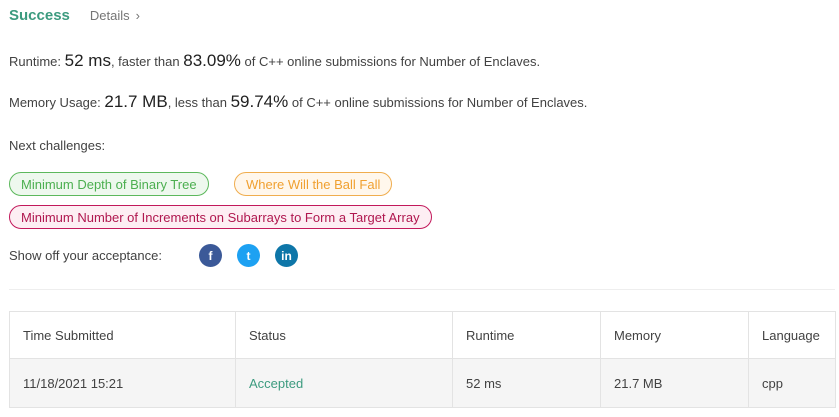 The width and height of the screenshot is (839, 417). I want to click on chevron-right-icon: ›, so click(138, 15).